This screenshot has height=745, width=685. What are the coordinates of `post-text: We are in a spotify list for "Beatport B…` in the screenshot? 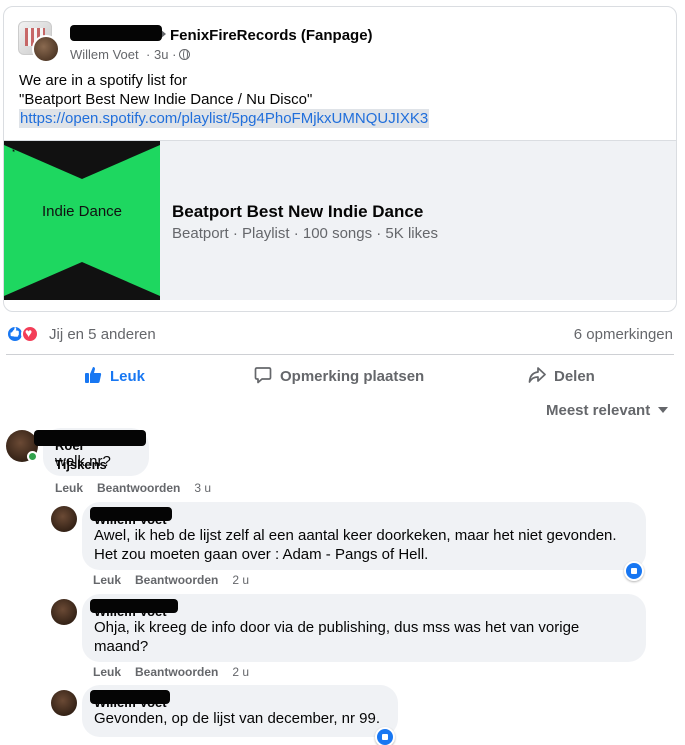 It's located at (224, 99).